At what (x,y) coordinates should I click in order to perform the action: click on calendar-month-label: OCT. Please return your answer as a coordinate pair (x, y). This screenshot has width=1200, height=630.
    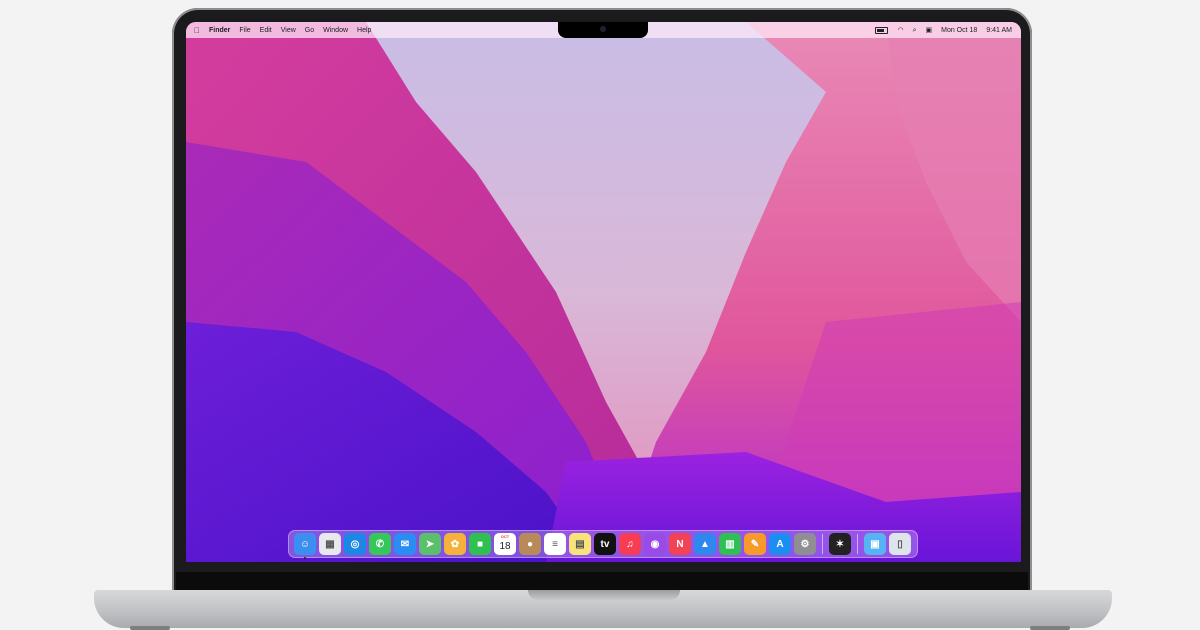
    Looking at the image, I should click on (505, 536).